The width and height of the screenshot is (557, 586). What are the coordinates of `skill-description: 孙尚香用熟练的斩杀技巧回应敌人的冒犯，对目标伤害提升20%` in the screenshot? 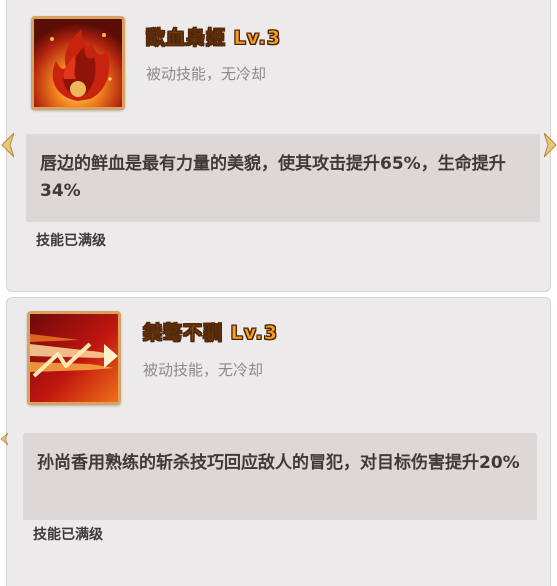 It's located at (278, 463).